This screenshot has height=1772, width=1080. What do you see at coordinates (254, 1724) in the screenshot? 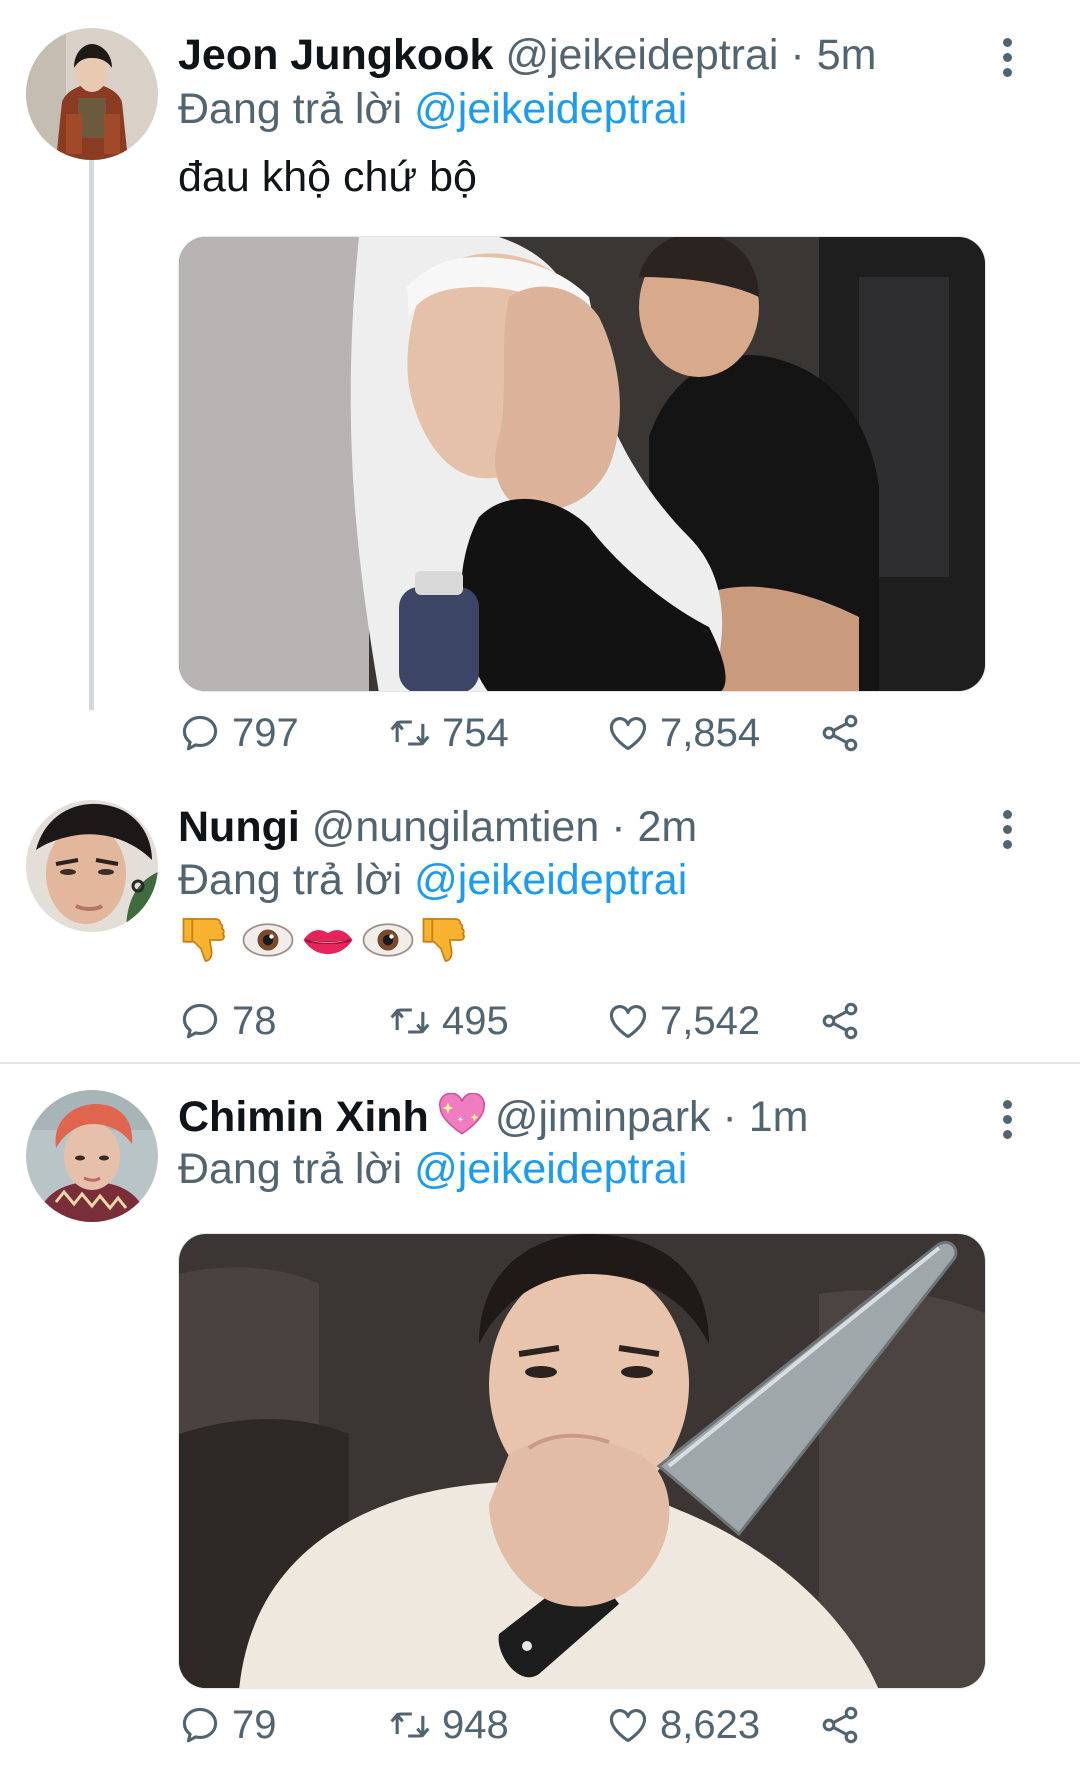
I see `reply-count: 79` at bounding box center [254, 1724].